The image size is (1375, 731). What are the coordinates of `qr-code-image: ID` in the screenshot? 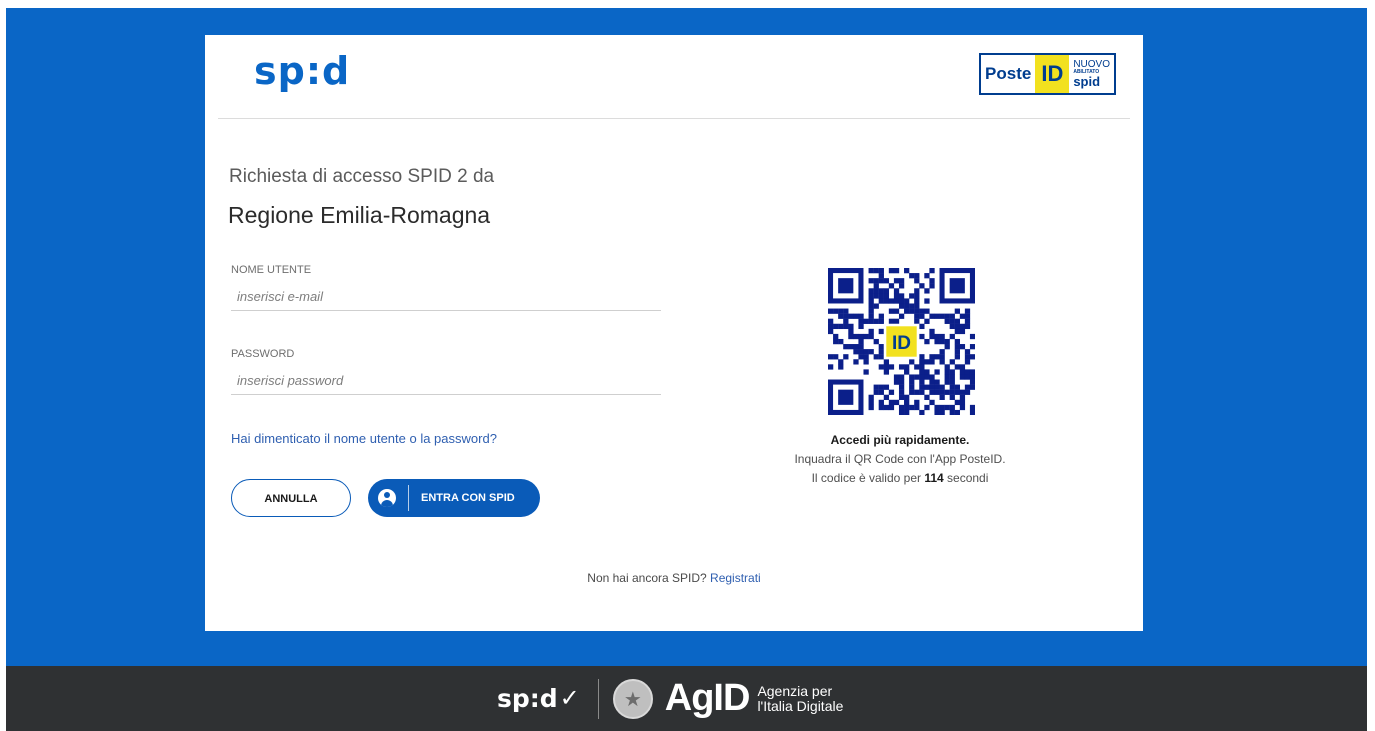 It's located at (902, 342).